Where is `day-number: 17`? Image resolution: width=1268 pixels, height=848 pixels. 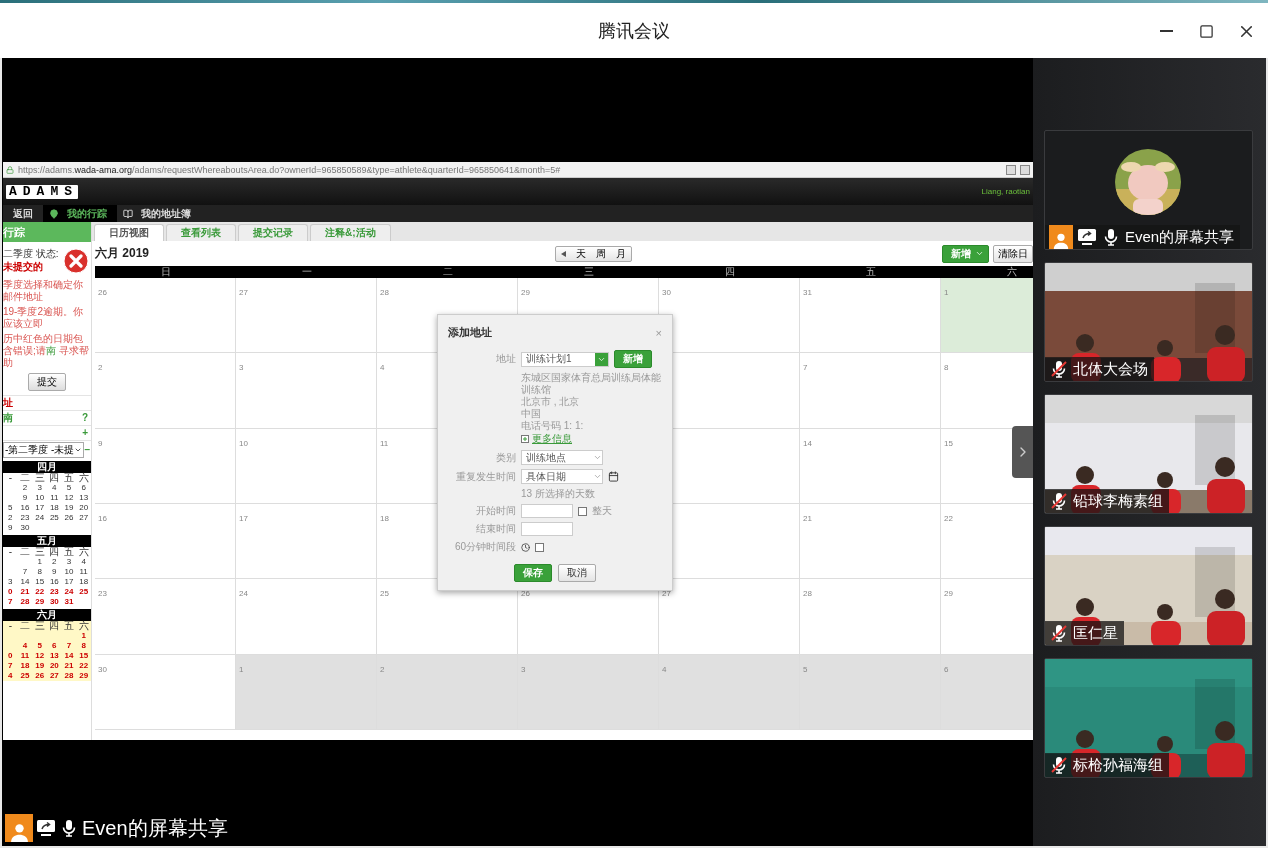
day-number: 17 is located at coordinates (243, 518).